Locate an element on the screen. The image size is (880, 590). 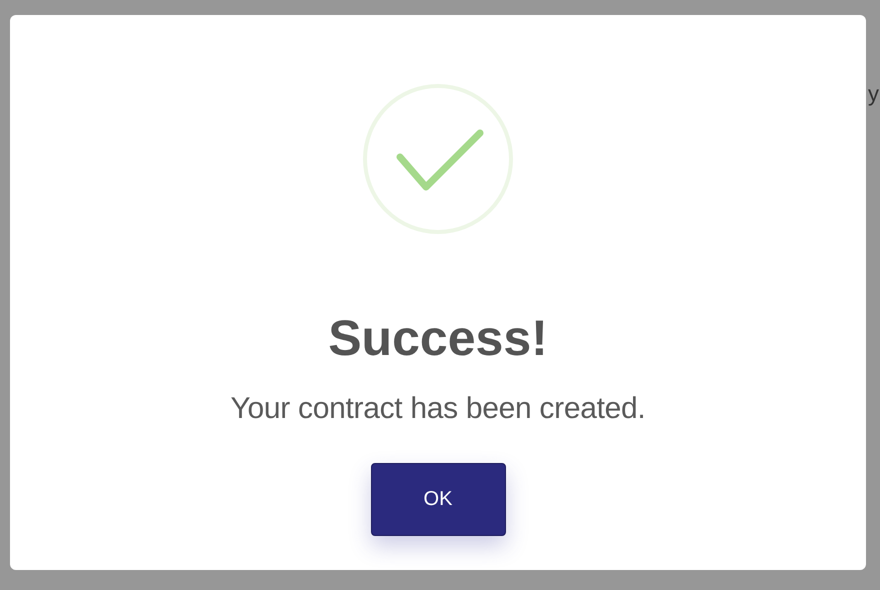
background-text: y is located at coordinates (873, 94).